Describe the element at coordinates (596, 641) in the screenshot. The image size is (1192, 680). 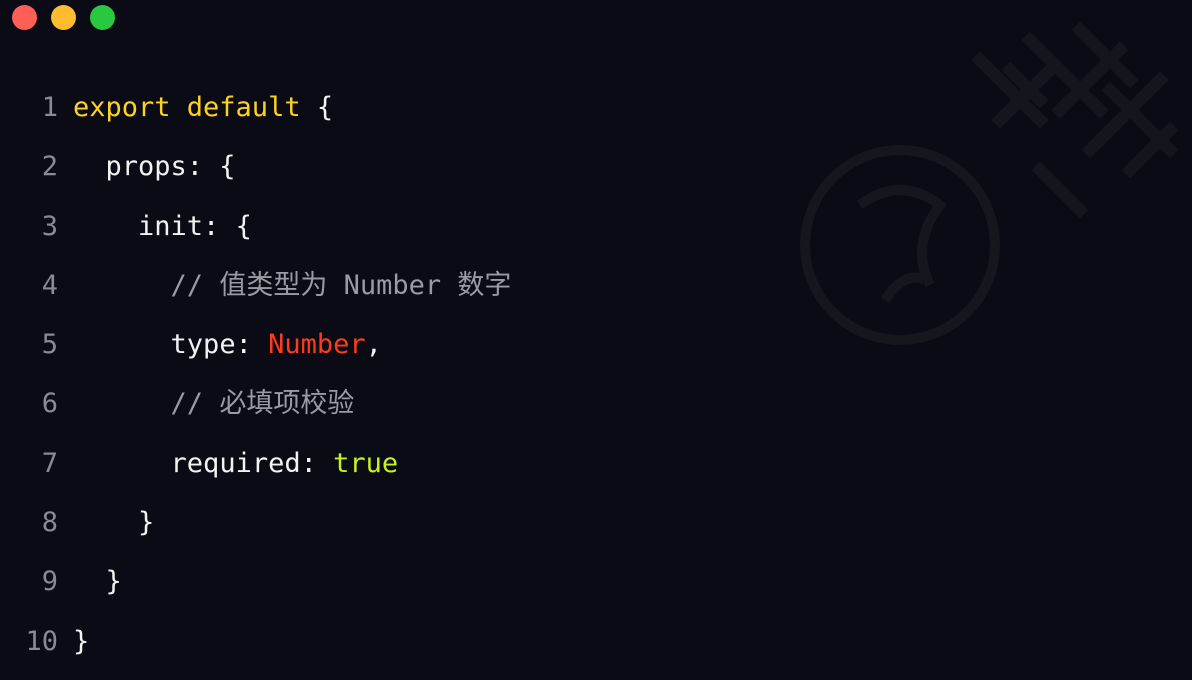
I see `code-line: 10}` at that location.